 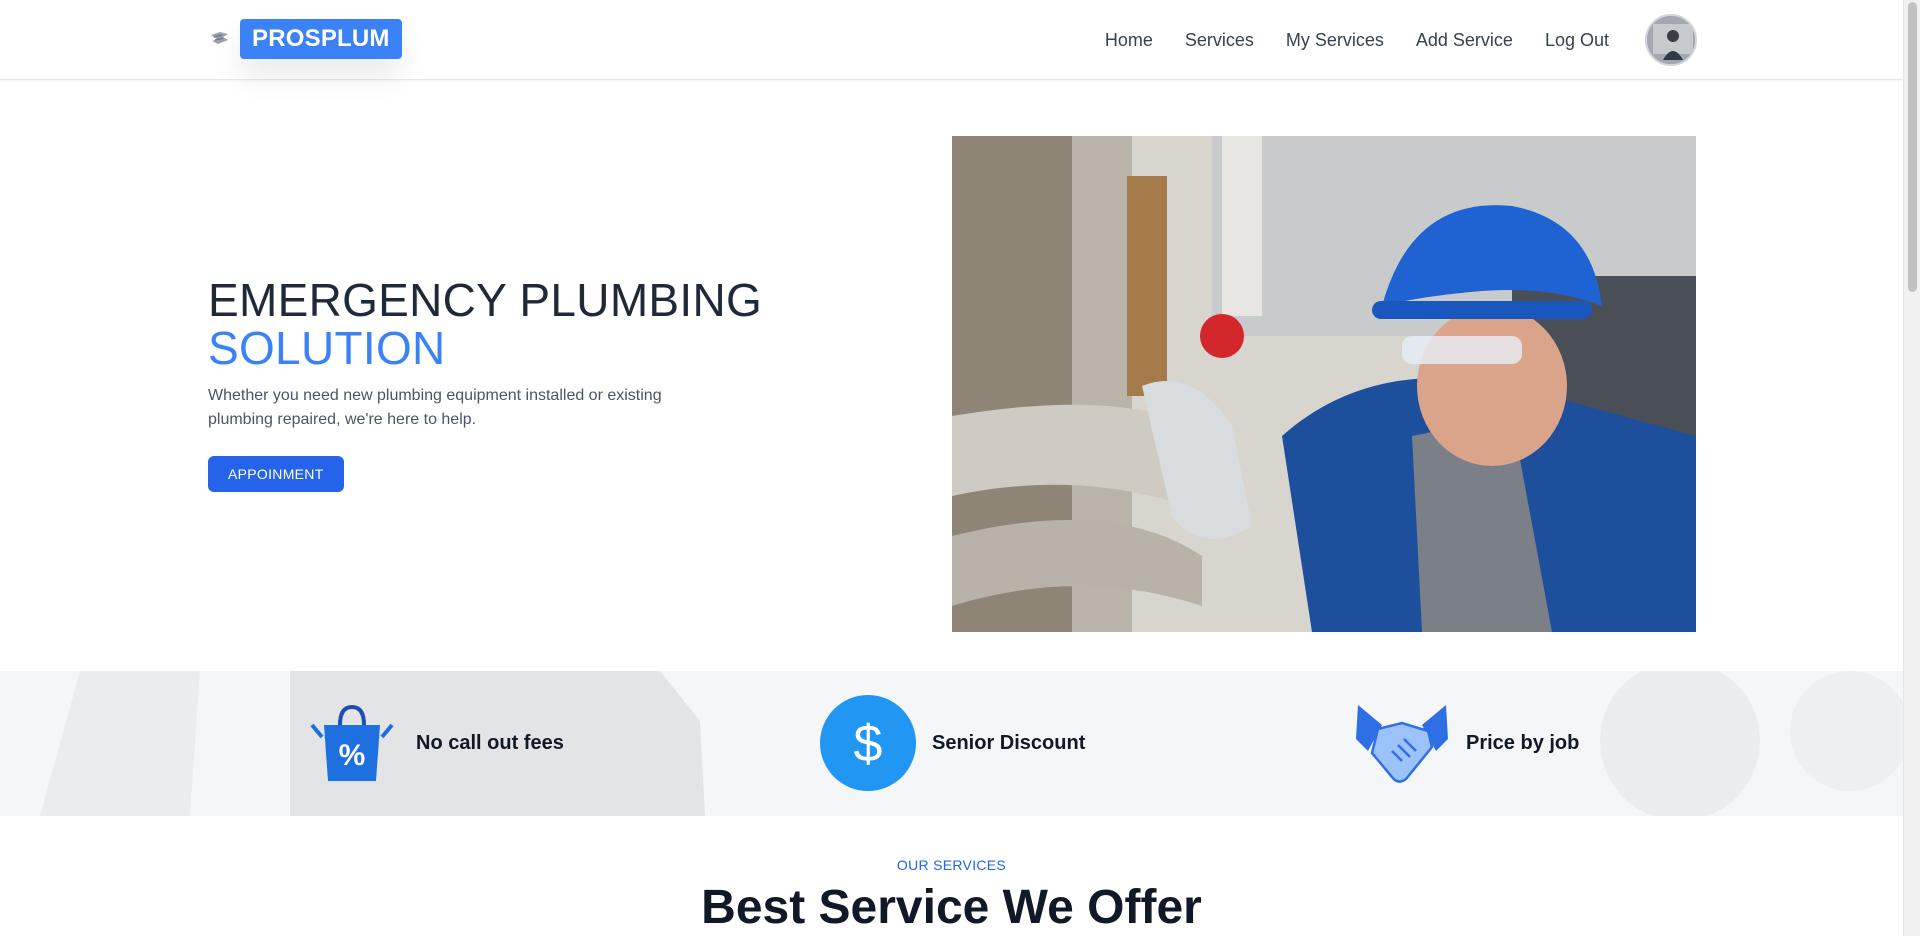 What do you see at coordinates (1219, 40) in the screenshot?
I see `nav-services: Services` at bounding box center [1219, 40].